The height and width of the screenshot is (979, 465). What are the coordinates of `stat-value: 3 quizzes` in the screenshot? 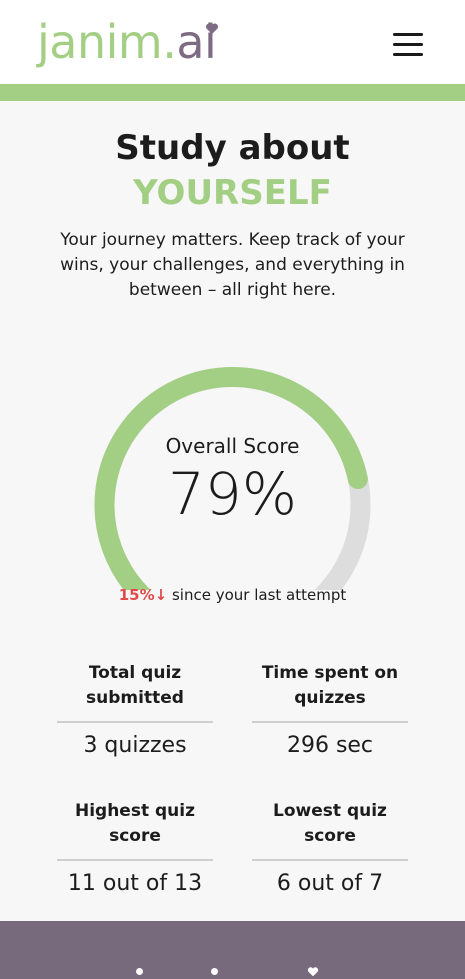 It's located at (135, 745).